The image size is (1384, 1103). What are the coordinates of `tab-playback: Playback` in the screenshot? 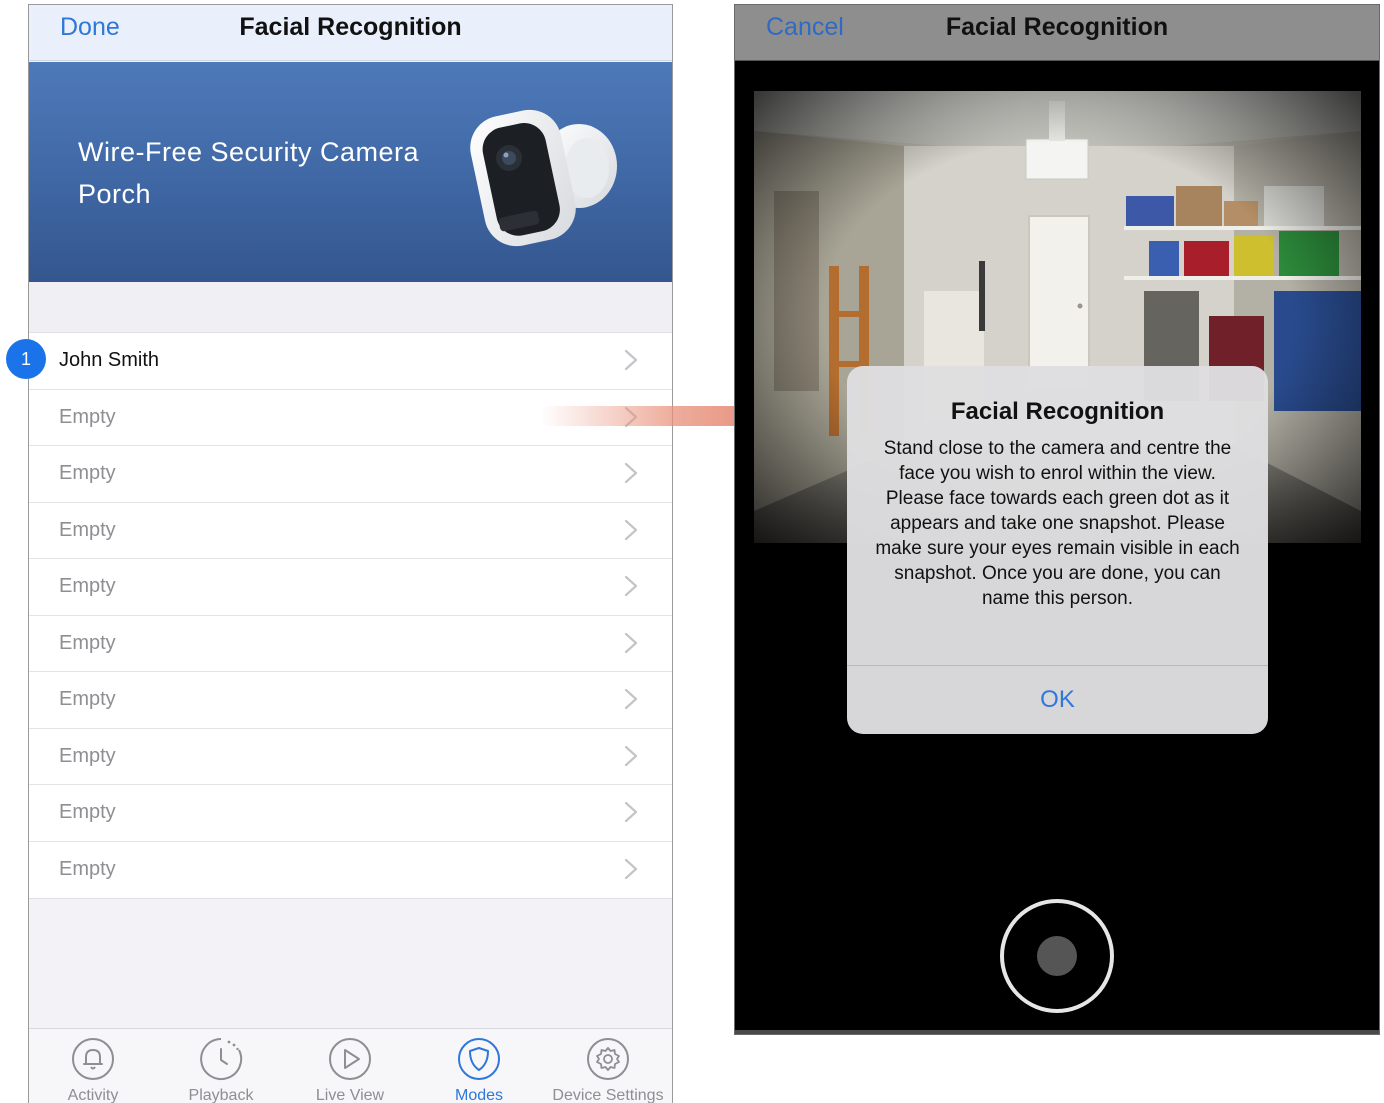 It's located at (221, 1070).